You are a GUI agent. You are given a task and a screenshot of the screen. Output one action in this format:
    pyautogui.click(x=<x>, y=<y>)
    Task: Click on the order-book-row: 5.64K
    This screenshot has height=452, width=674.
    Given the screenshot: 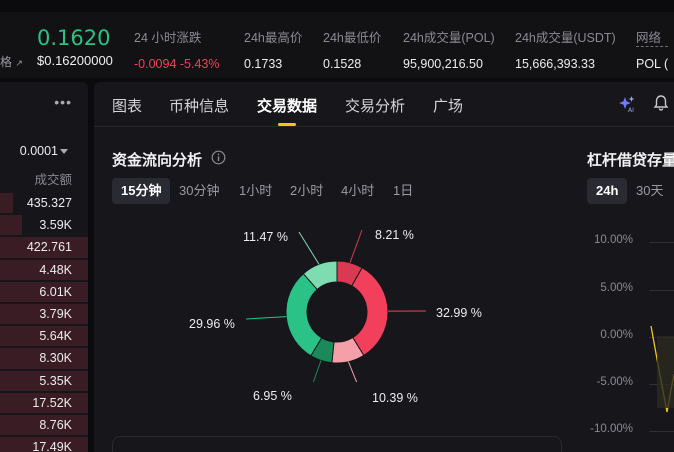 What is the action you would take?
    pyautogui.click(x=44, y=336)
    